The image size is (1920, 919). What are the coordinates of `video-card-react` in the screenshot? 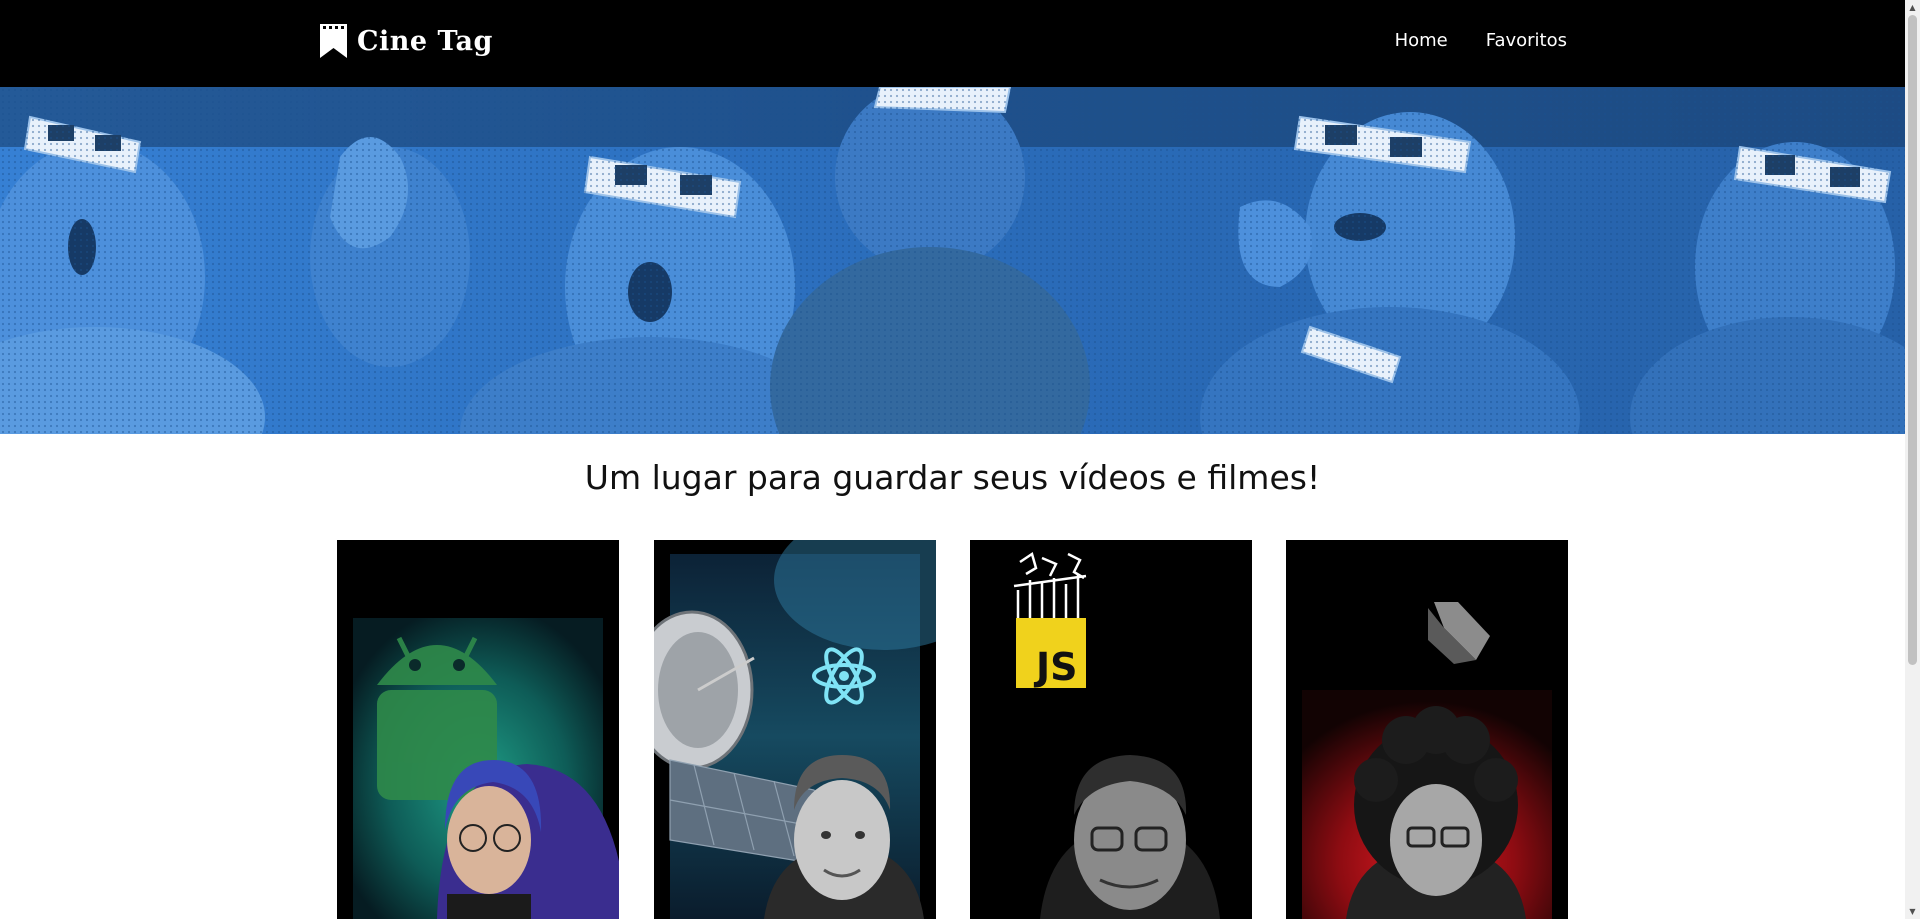 It's located at (795, 729).